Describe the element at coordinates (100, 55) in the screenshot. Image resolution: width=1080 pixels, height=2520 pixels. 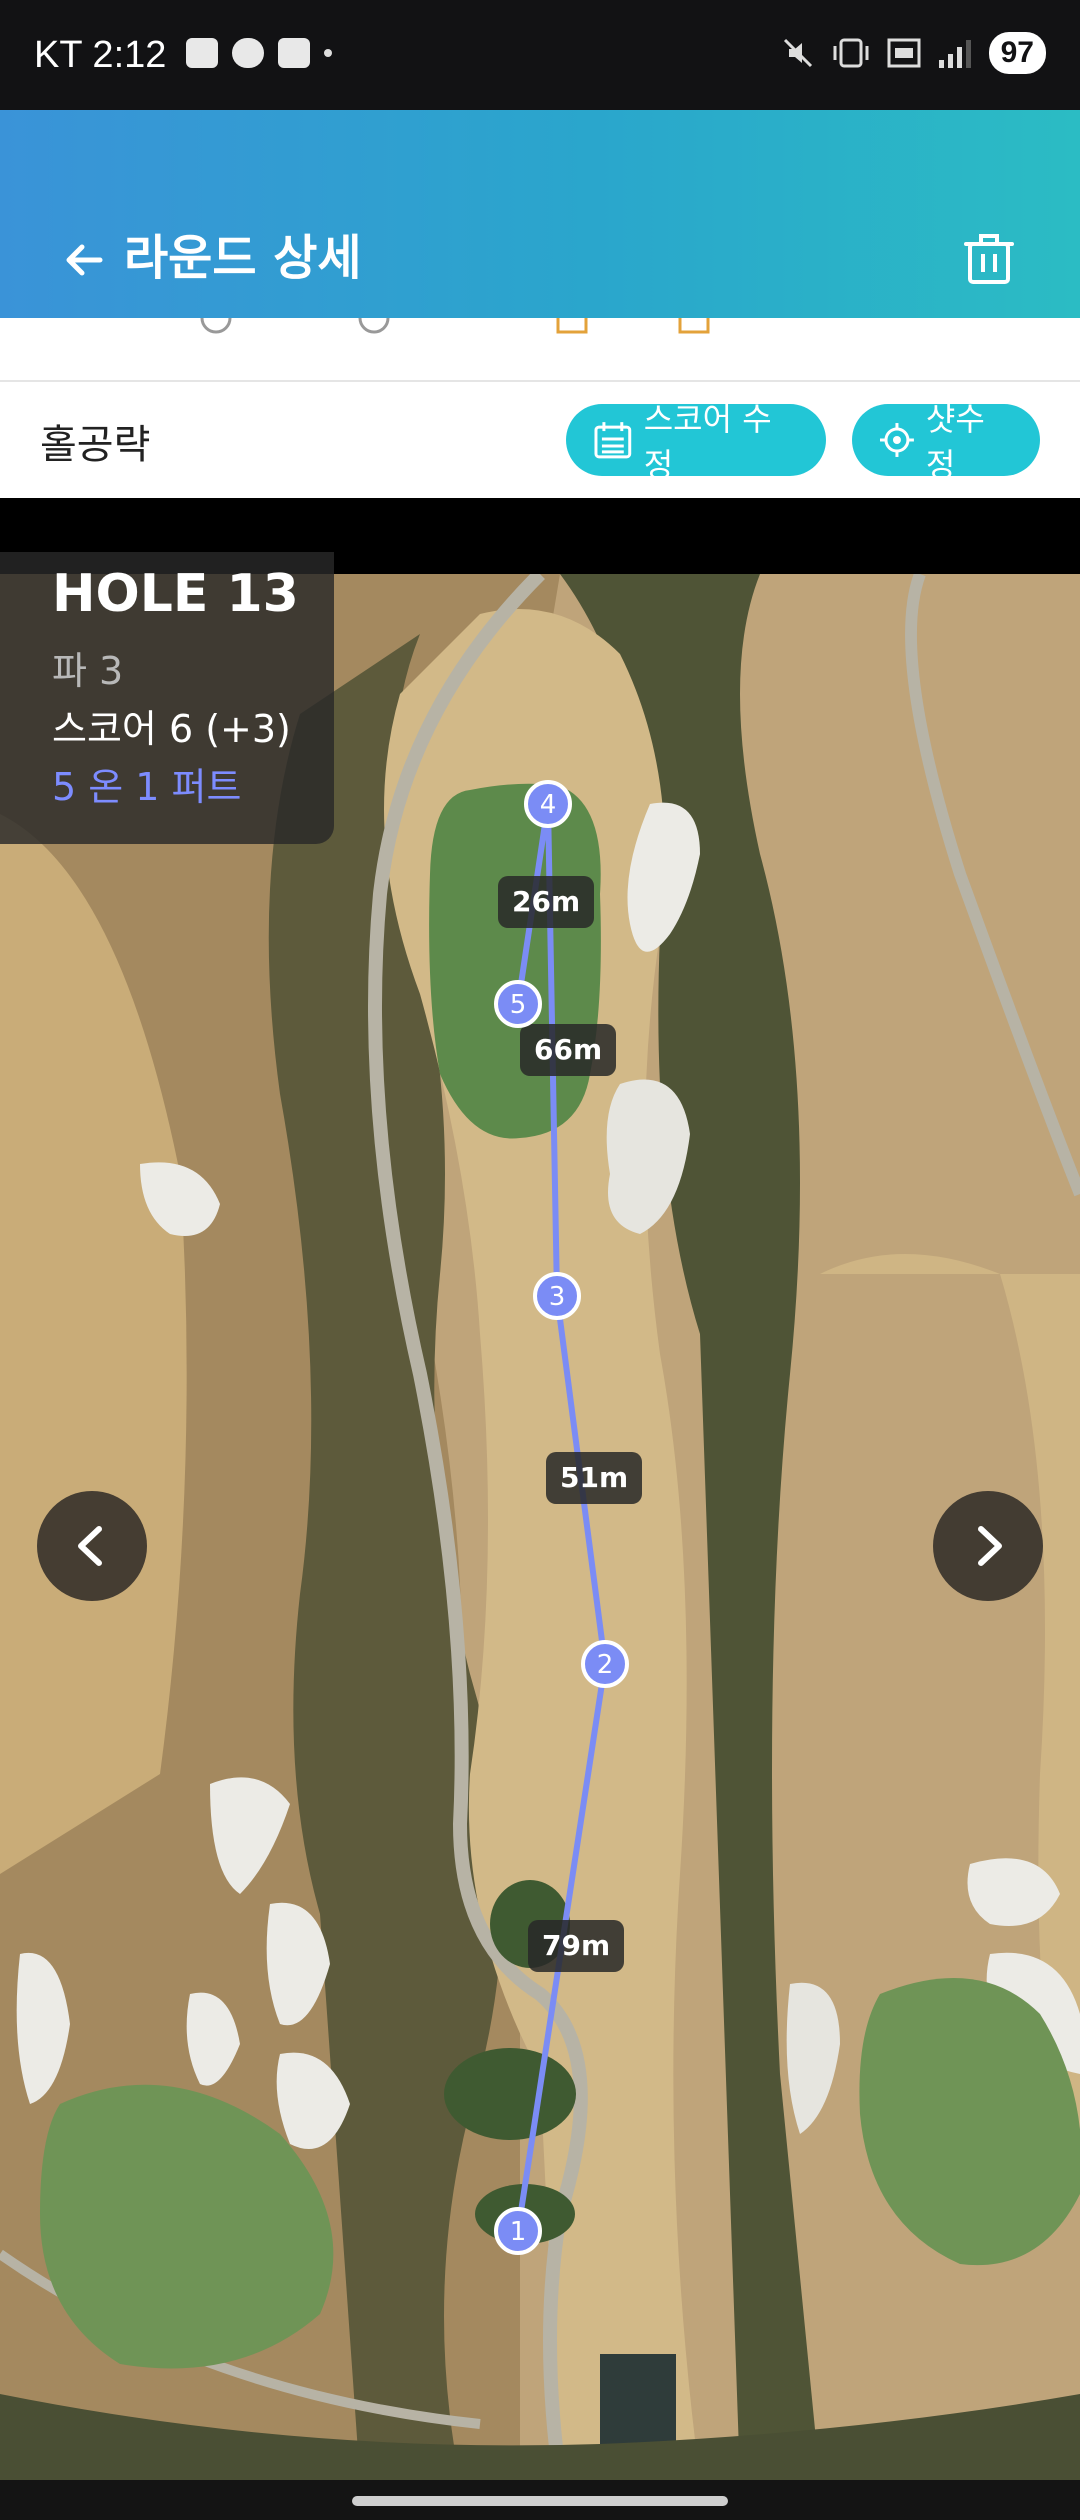
I see `status-time: KT 2:12` at that location.